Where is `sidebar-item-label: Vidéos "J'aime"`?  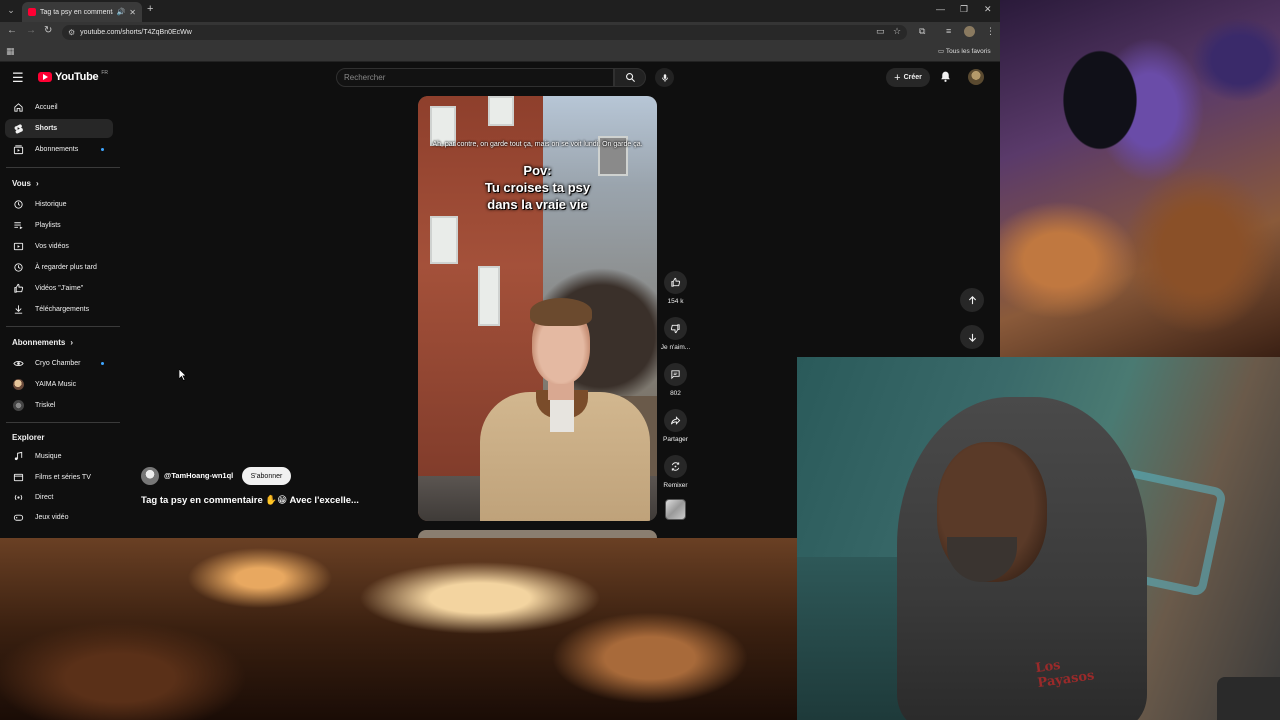
sidebar-item-label: Vidéos "J'aime" is located at coordinates (59, 288).